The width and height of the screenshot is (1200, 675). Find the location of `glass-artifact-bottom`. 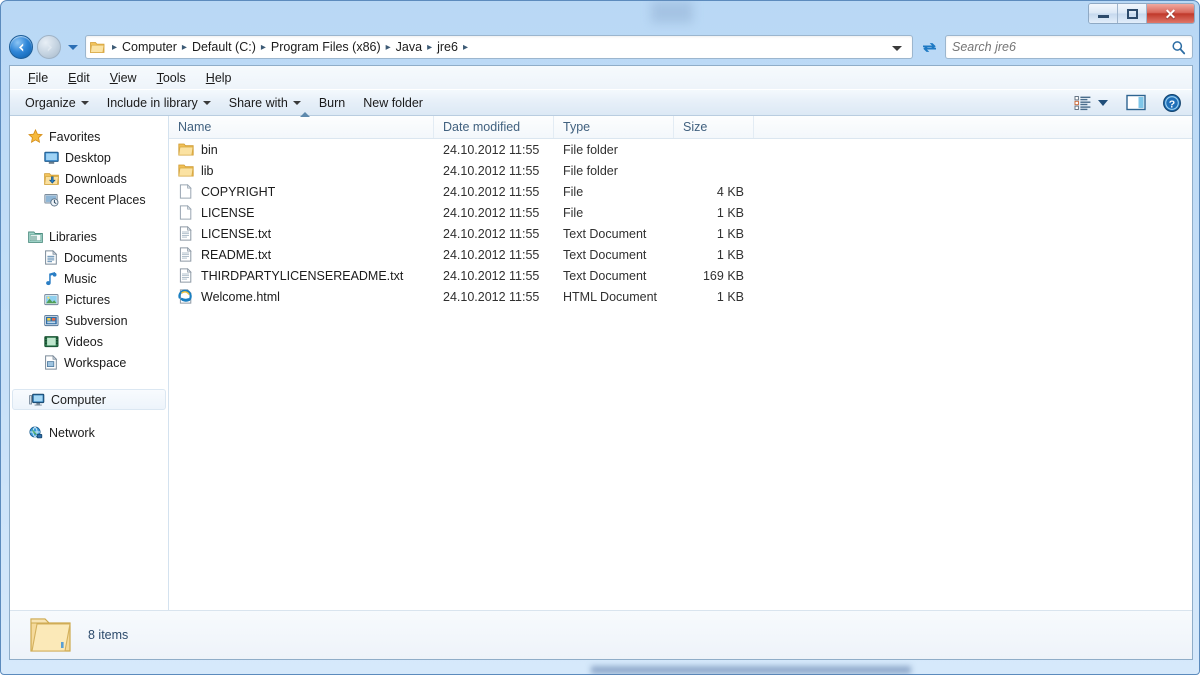

glass-artifact-bottom is located at coordinates (751, 670).